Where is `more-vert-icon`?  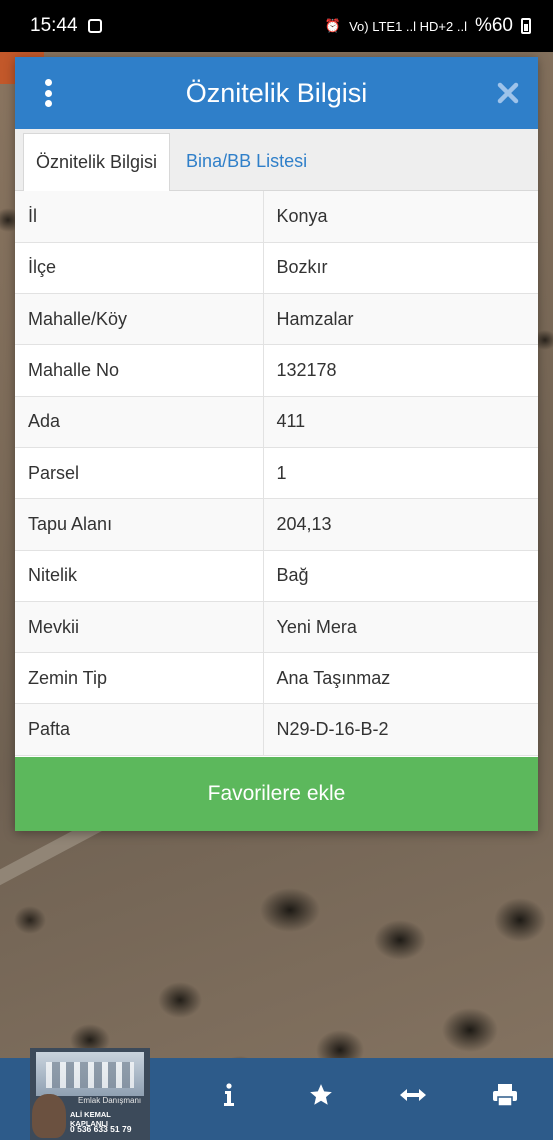 more-vert-icon is located at coordinates (48, 93).